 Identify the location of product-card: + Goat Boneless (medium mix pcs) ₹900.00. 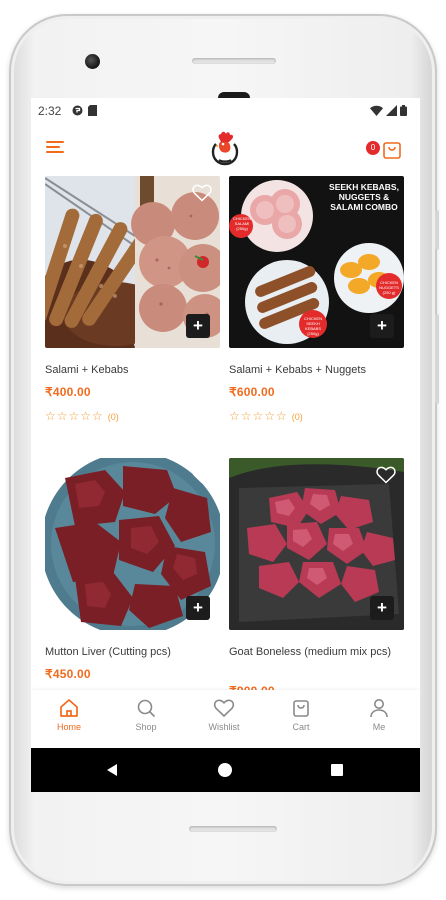
(316, 578).